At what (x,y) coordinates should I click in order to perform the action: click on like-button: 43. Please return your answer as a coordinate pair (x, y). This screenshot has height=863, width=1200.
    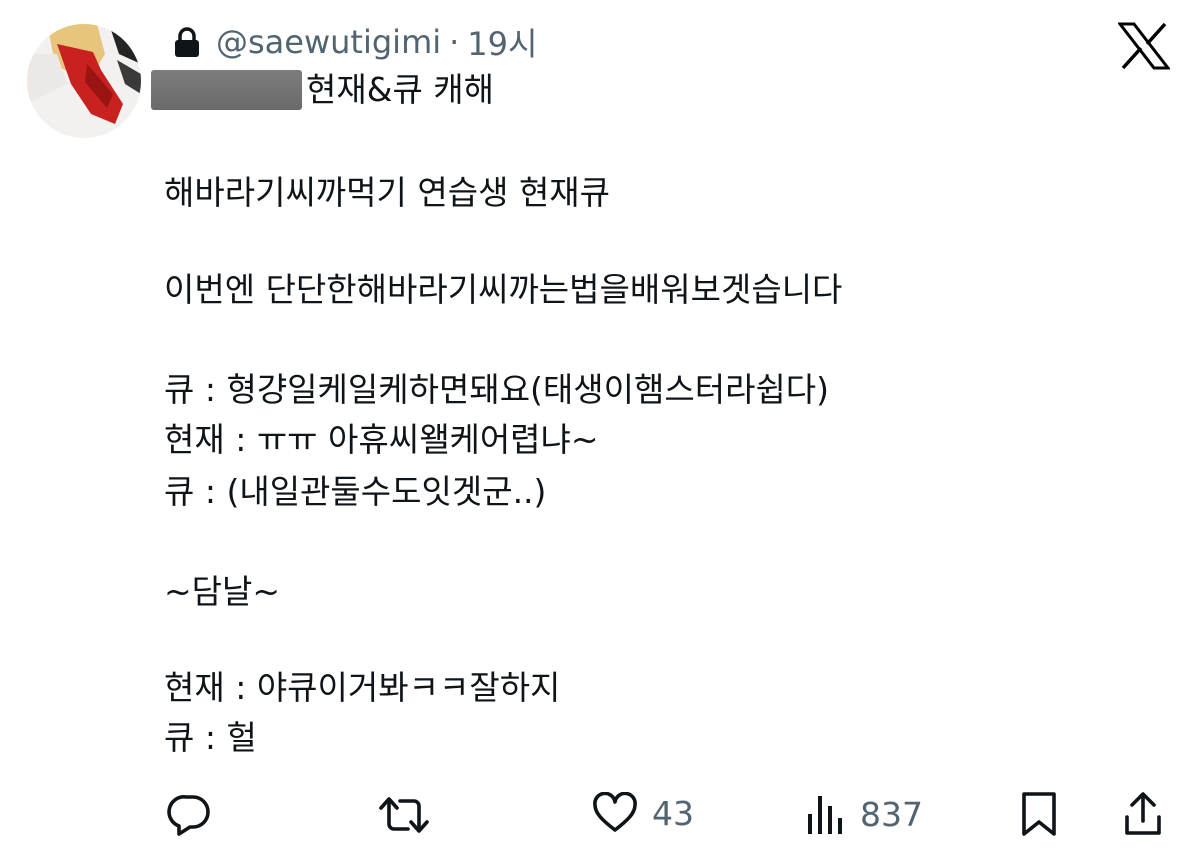
    Looking at the image, I should click on (643, 813).